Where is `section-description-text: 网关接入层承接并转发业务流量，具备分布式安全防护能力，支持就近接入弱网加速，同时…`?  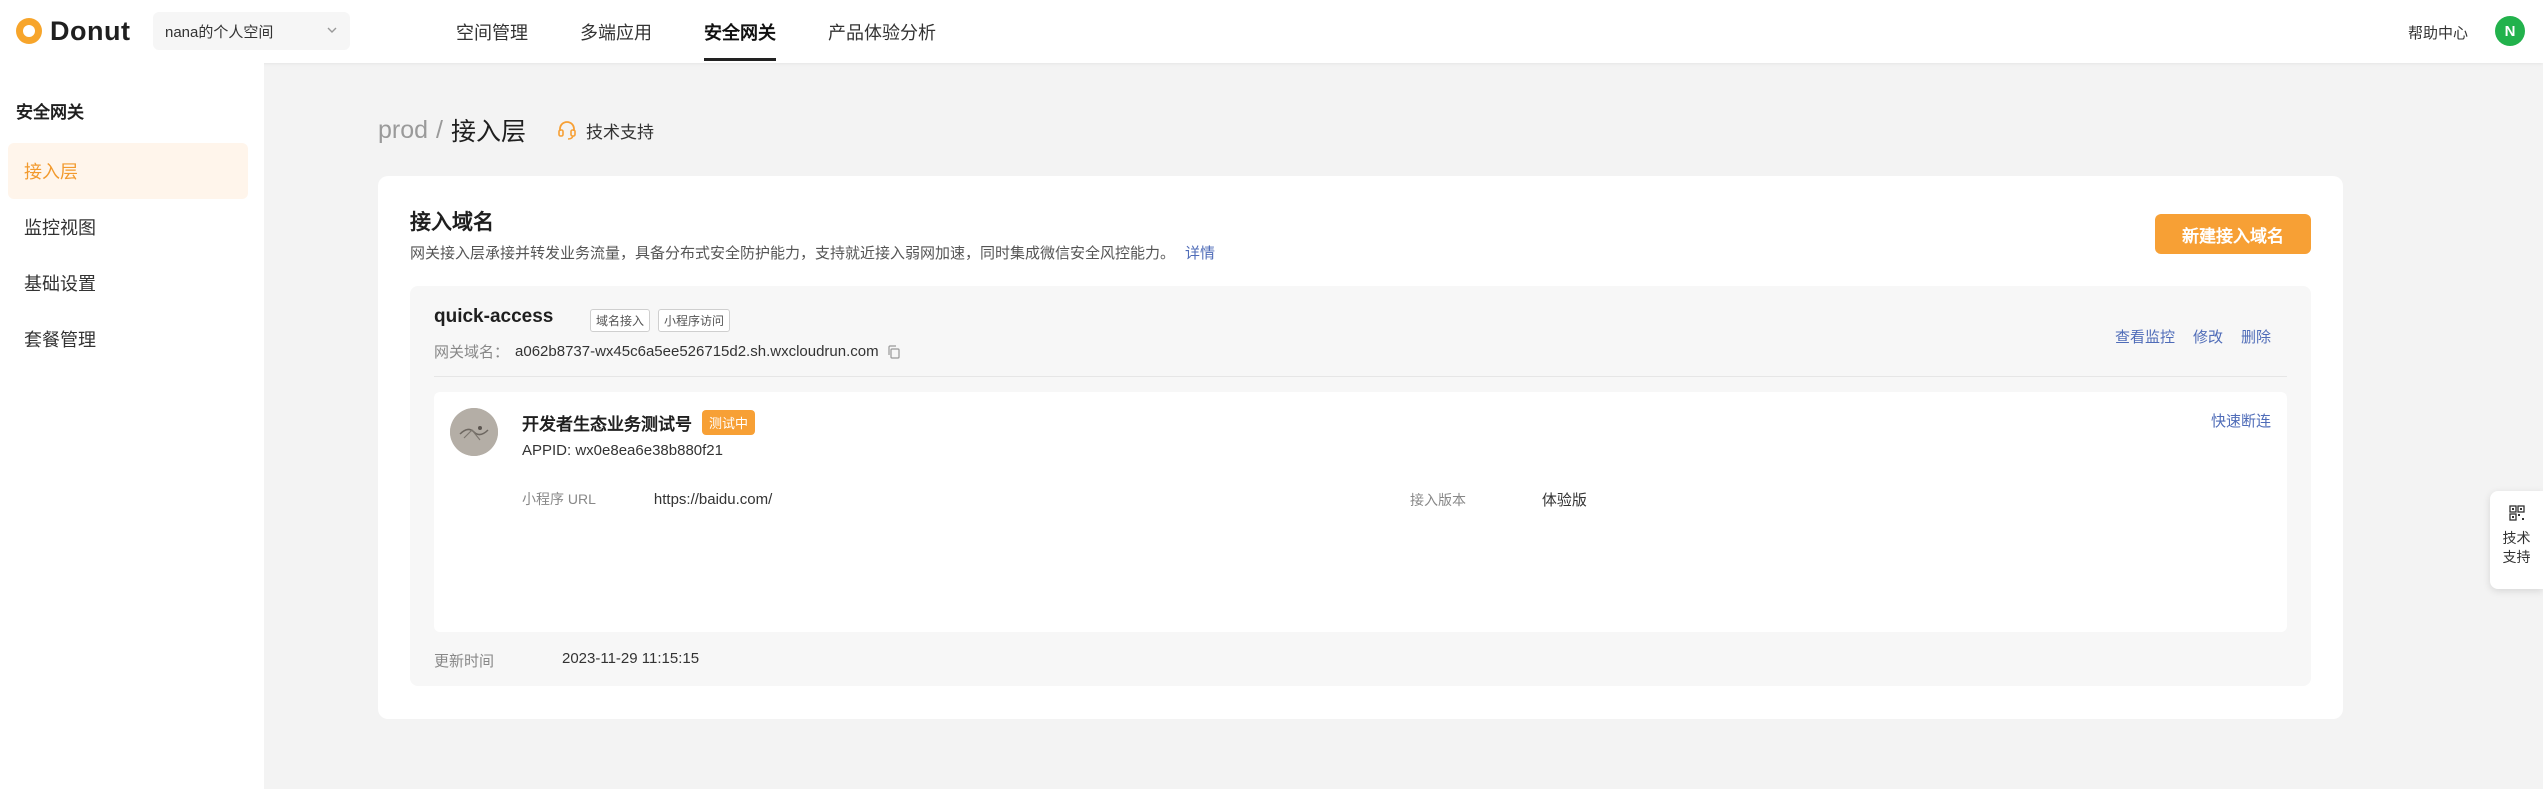
section-description-text: 网关接入层承接并转发业务流量，具备分布式安全防护能力，支持就近接入弱网加速，同时… is located at coordinates (793, 253).